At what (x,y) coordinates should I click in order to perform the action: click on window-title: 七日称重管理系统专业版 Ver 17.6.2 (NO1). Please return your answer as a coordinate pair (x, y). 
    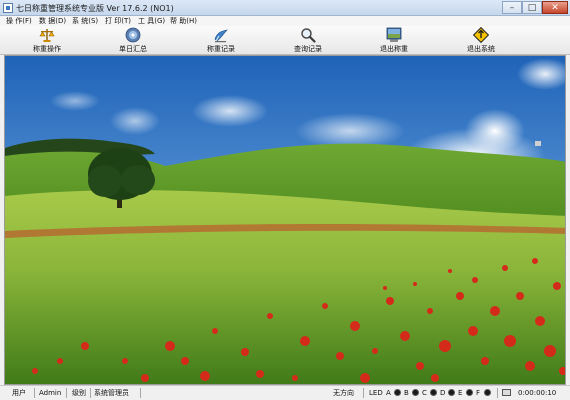
    Looking at the image, I should click on (95, 8).